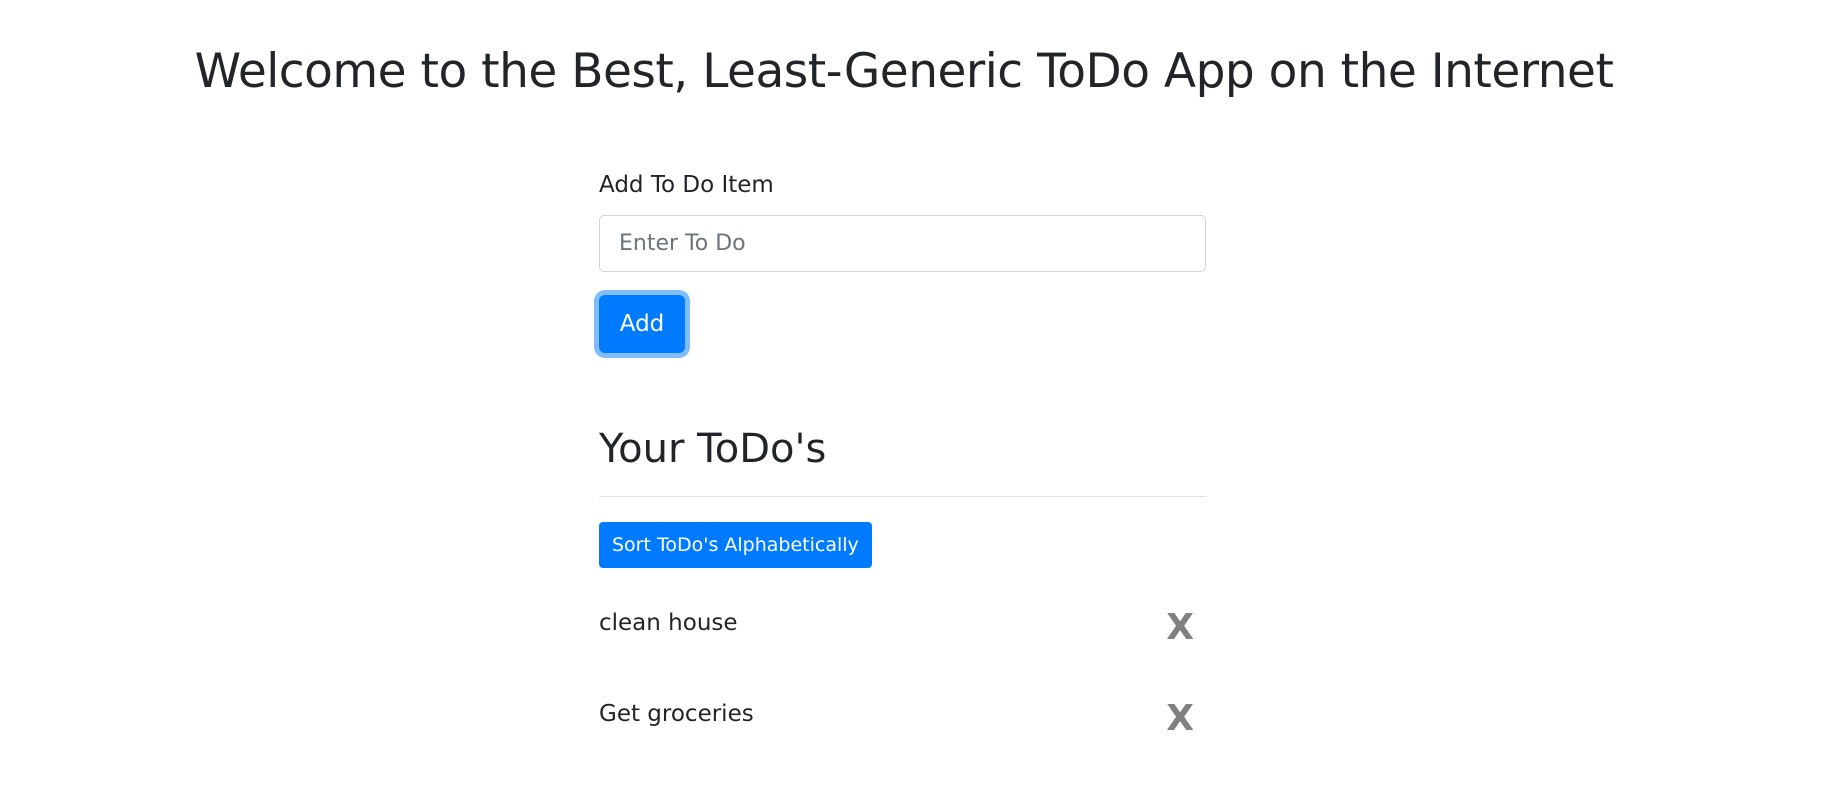 The image size is (1824, 786). What do you see at coordinates (686, 185) in the screenshot?
I see `add-todo-label: Add To Do Item` at bounding box center [686, 185].